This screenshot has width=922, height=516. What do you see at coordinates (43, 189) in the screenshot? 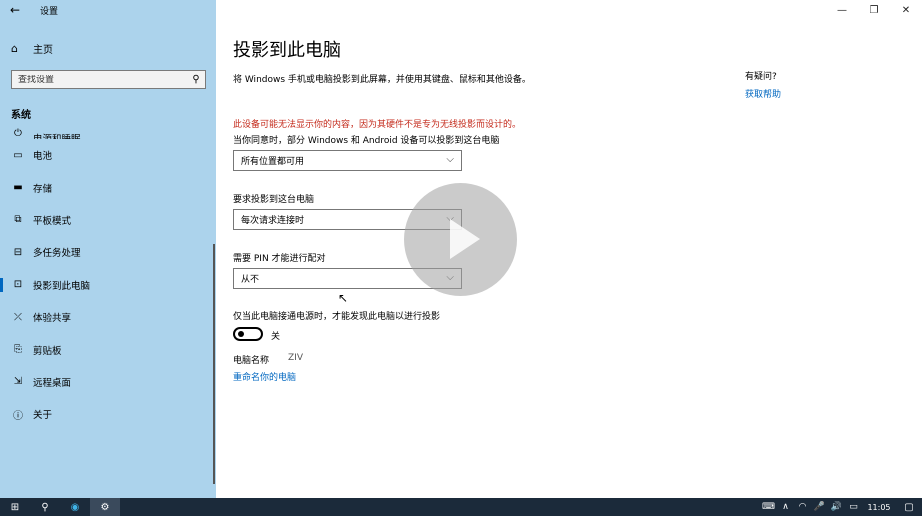
I see `sidebar-item-label: 存储` at bounding box center [43, 189].